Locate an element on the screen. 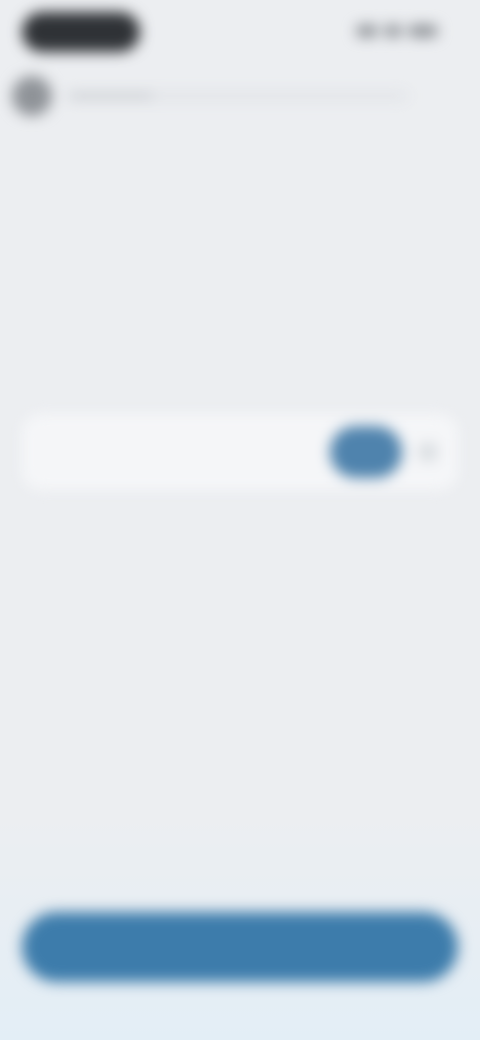  status-icons is located at coordinates (398, 31).